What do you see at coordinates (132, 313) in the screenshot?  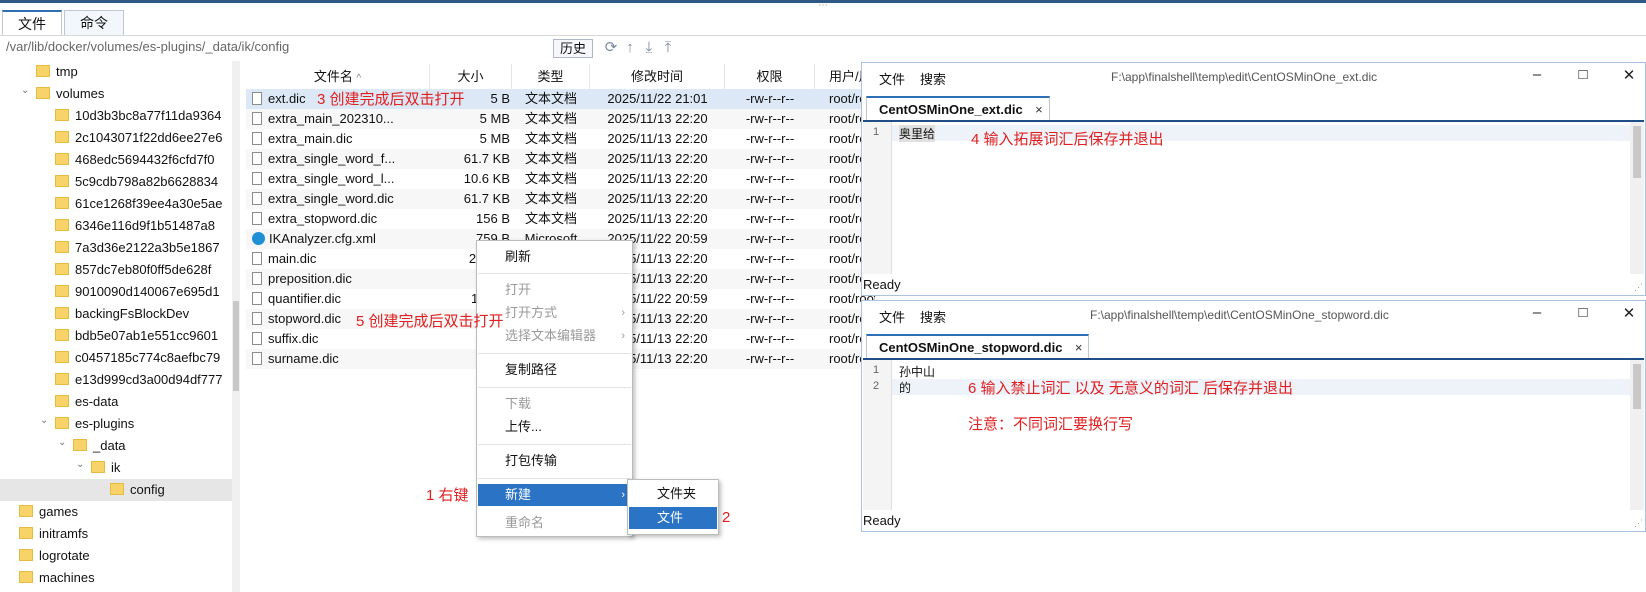 I see `tree-item-label: backingFsBlockDev` at bounding box center [132, 313].